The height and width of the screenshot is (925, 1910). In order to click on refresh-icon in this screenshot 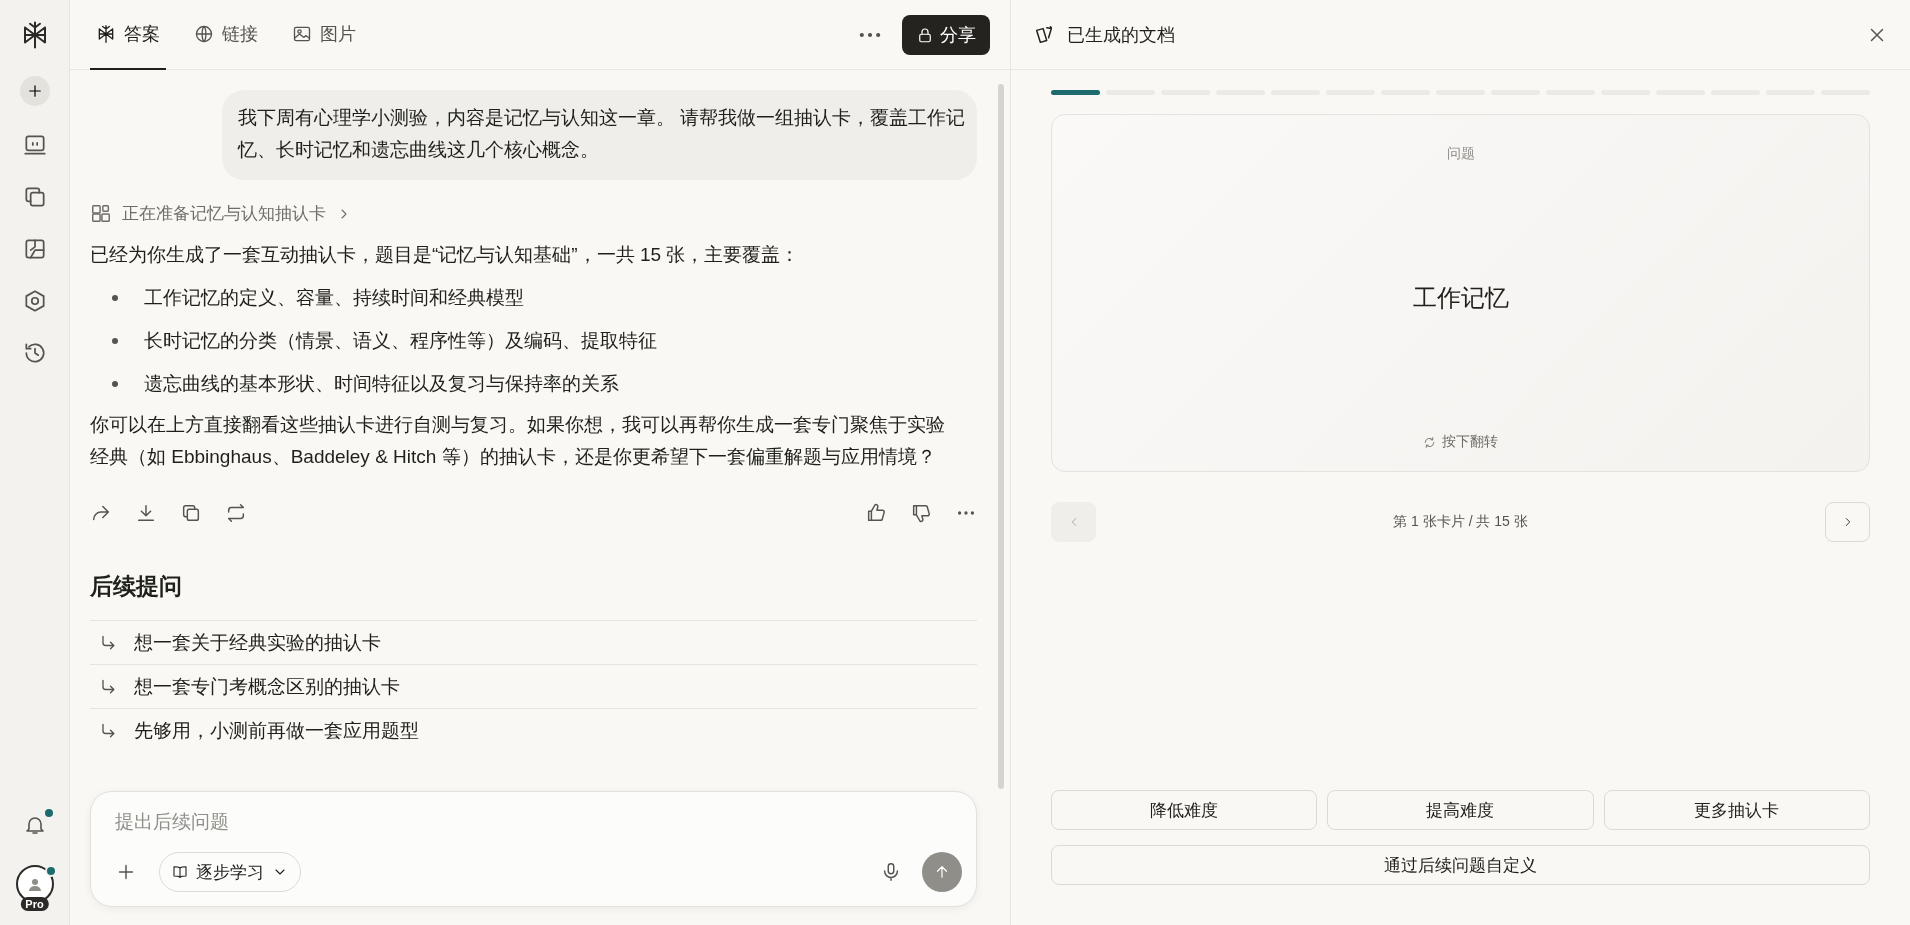, I will do `click(1429, 442)`.